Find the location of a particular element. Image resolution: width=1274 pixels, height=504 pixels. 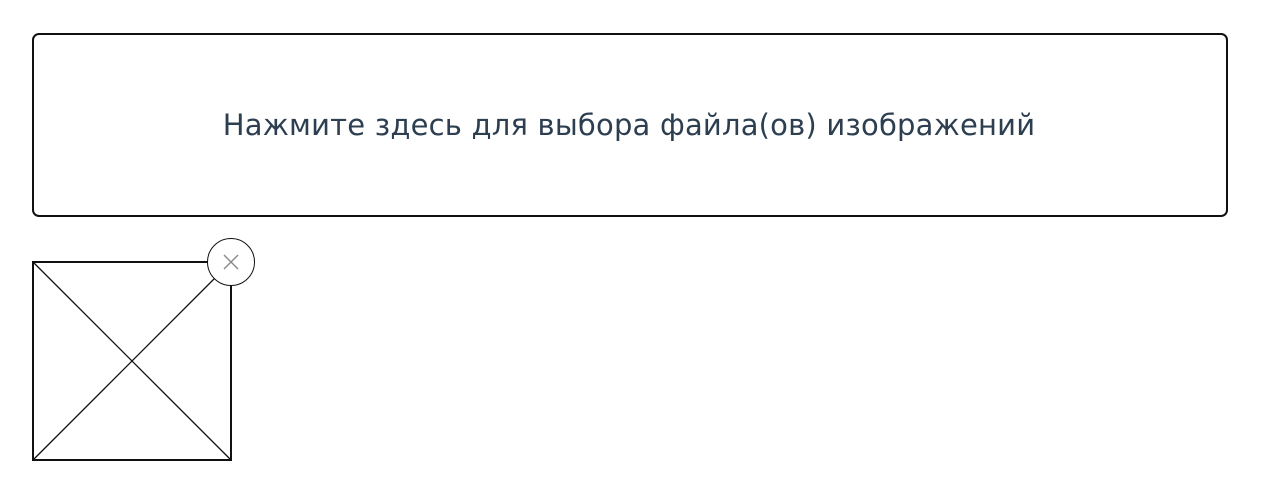

remove-image-button is located at coordinates (231, 262).